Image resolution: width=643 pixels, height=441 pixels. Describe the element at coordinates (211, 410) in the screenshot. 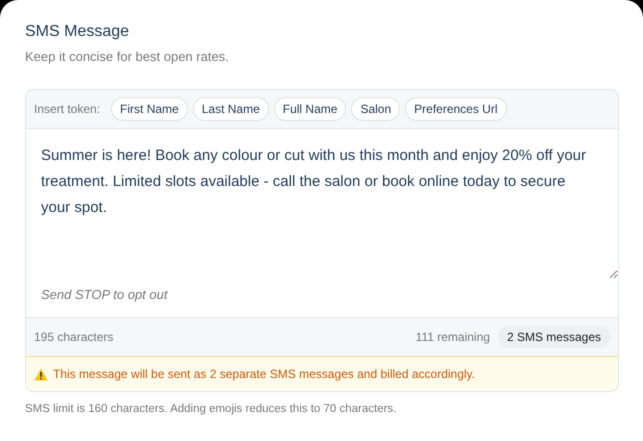

I see `help-text: SMS limit is 160 characters. Adding emojis reduces this to 70 characters.` at that location.